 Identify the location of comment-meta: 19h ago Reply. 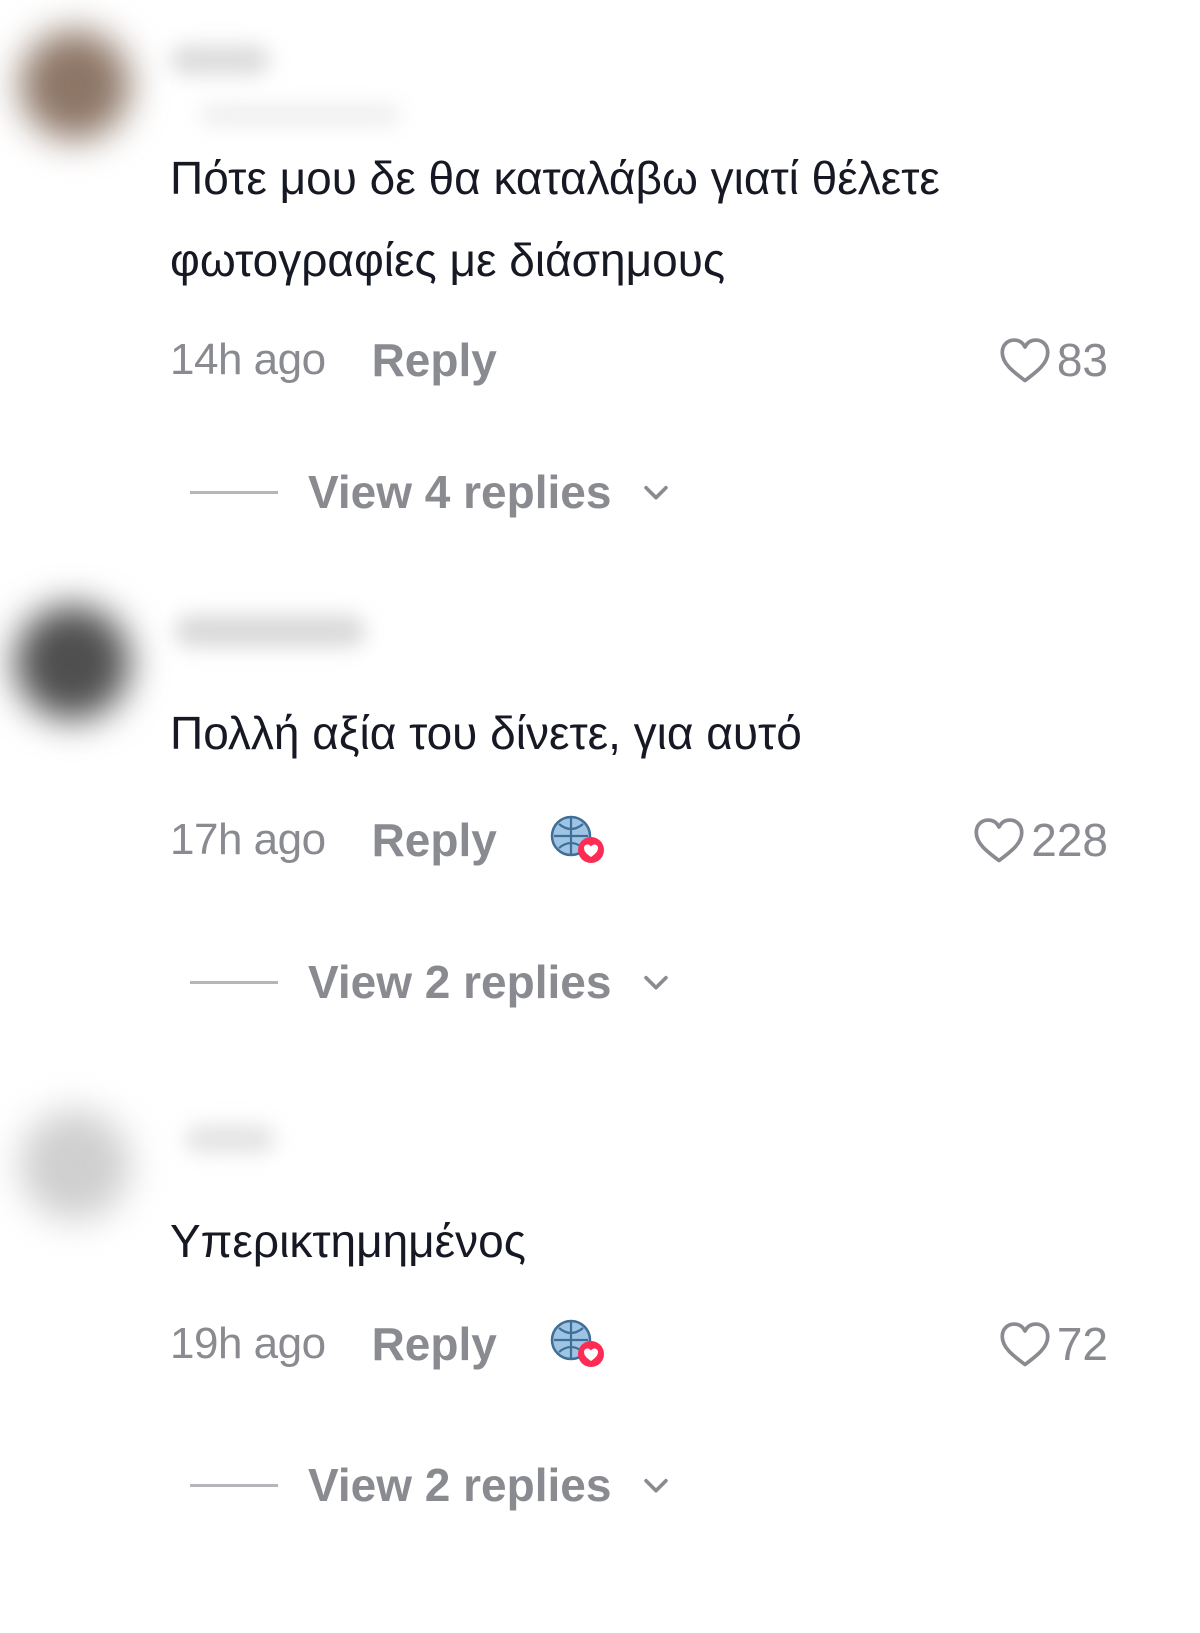
(390, 1344).